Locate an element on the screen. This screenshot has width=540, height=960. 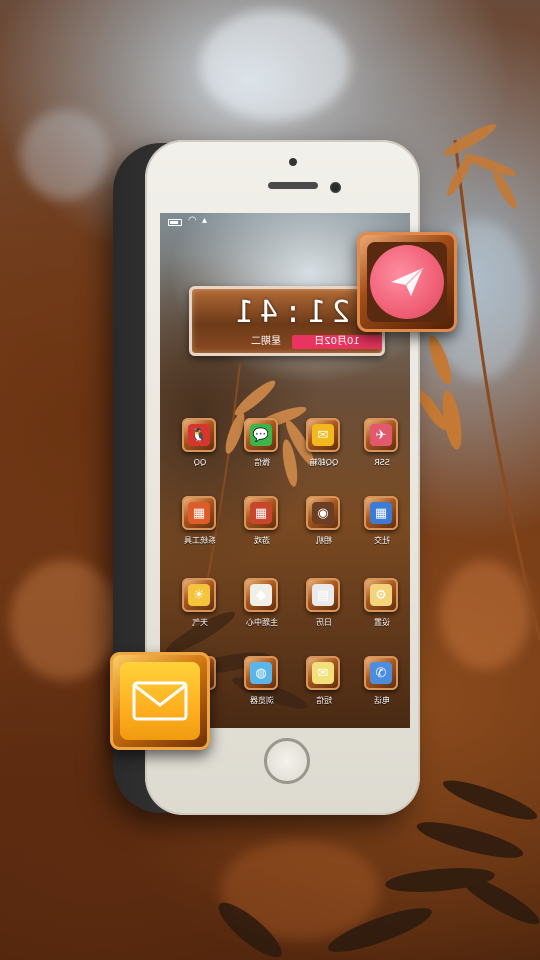
sms-icon: ✉ is located at coordinates (323, 673).